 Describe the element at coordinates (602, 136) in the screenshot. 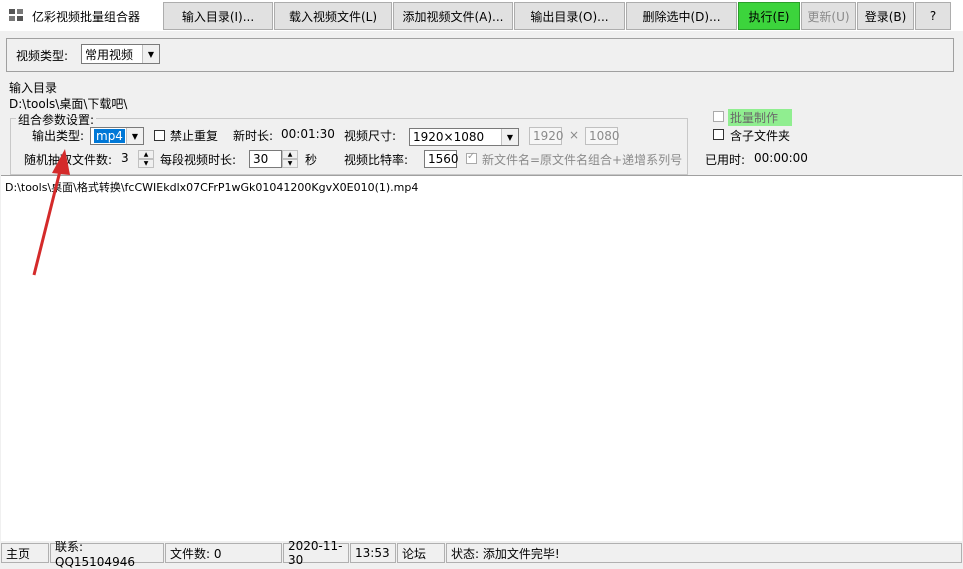

I see `height-input: 1080` at that location.